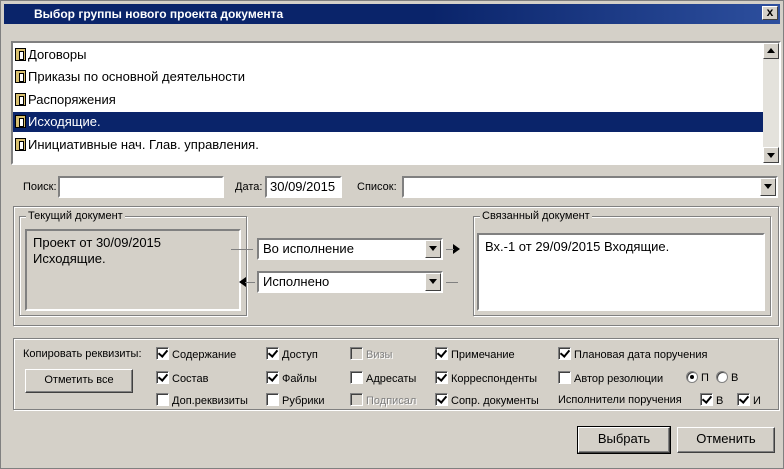 The width and height of the screenshot is (784, 469). I want to click on backward-dropdown-button, so click(433, 282).